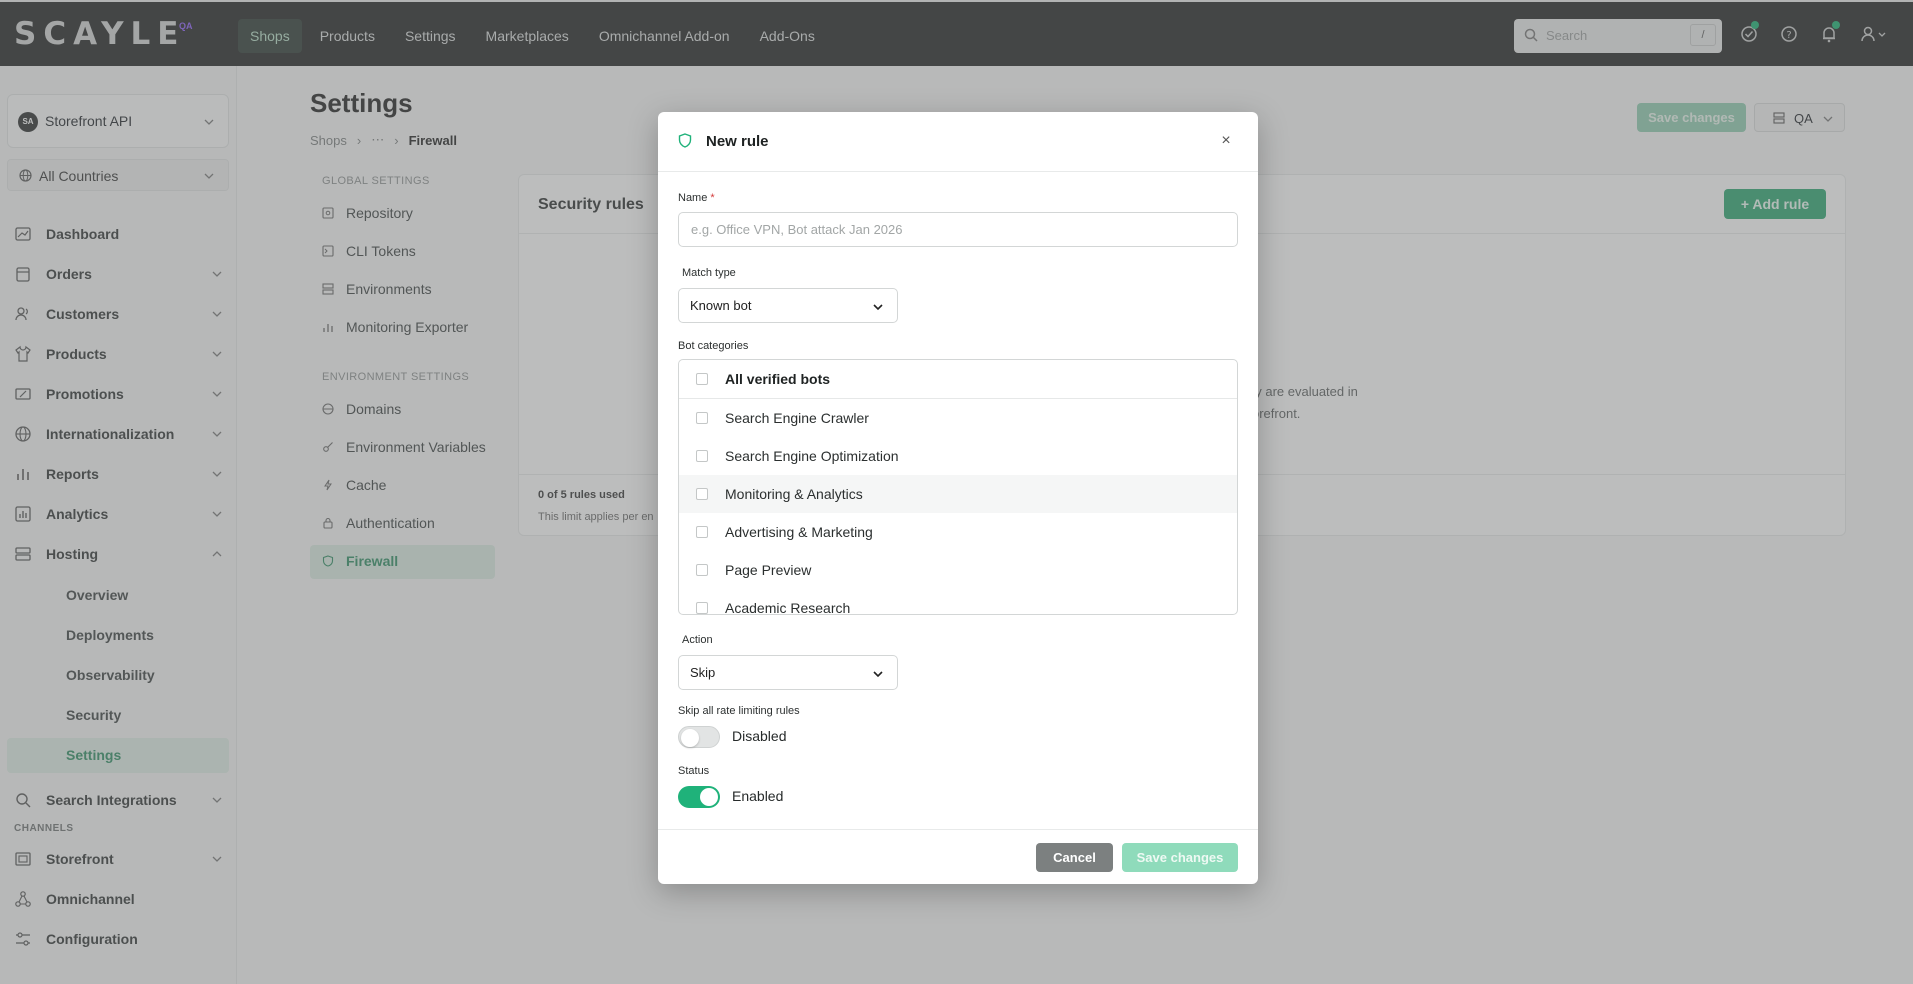  What do you see at coordinates (758, 796) in the screenshot?
I see `status-state: Enabled` at bounding box center [758, 796].